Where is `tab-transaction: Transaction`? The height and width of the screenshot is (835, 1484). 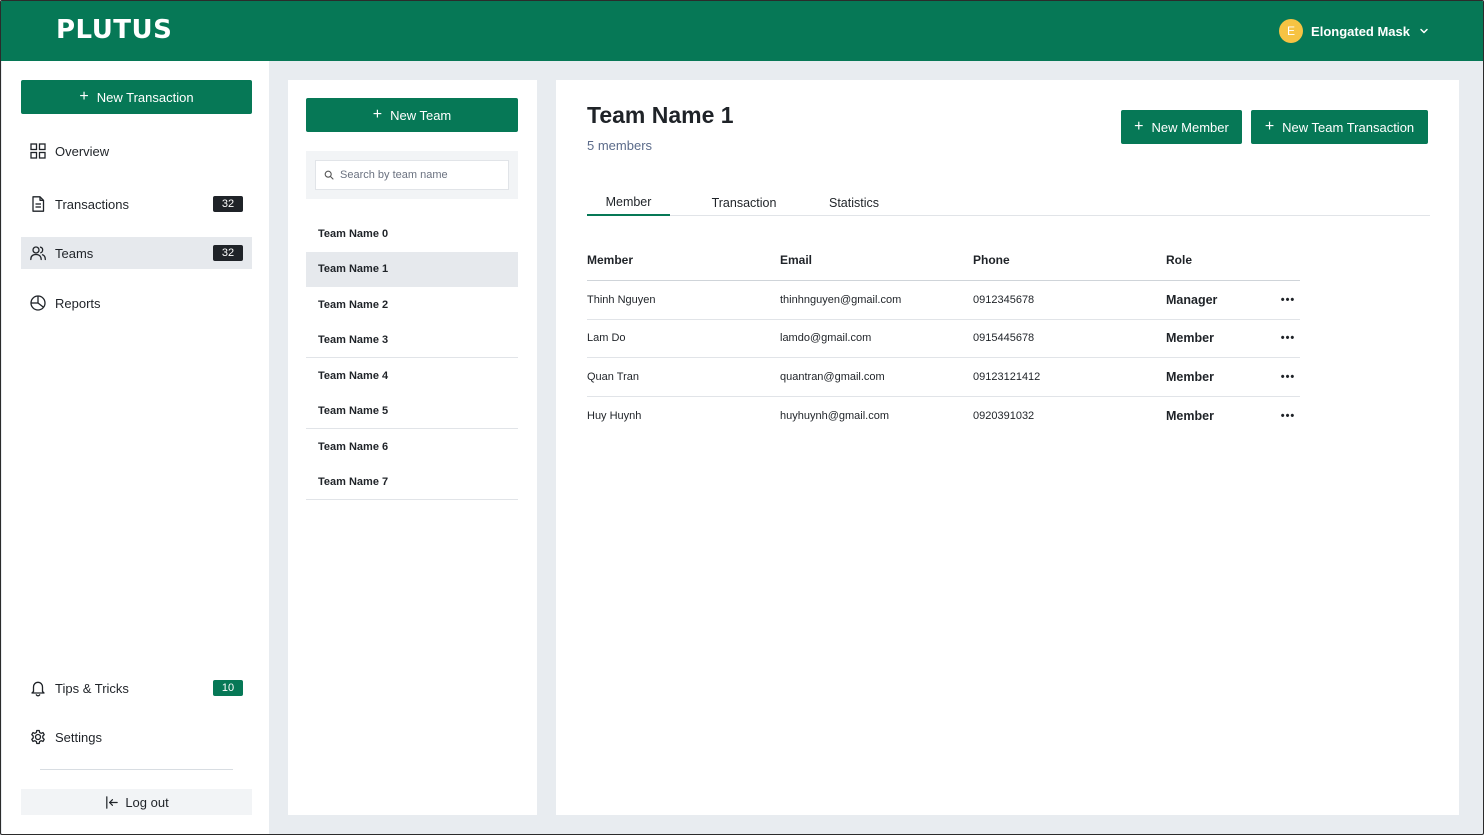 tab-transaction: Transaction is located at coordinates (744, 203).